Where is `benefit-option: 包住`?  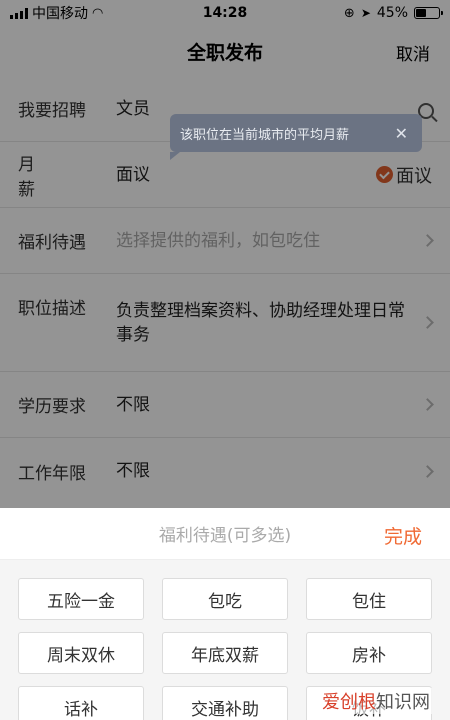
benefit-option: 包住 is located at coordinates (369, 599).